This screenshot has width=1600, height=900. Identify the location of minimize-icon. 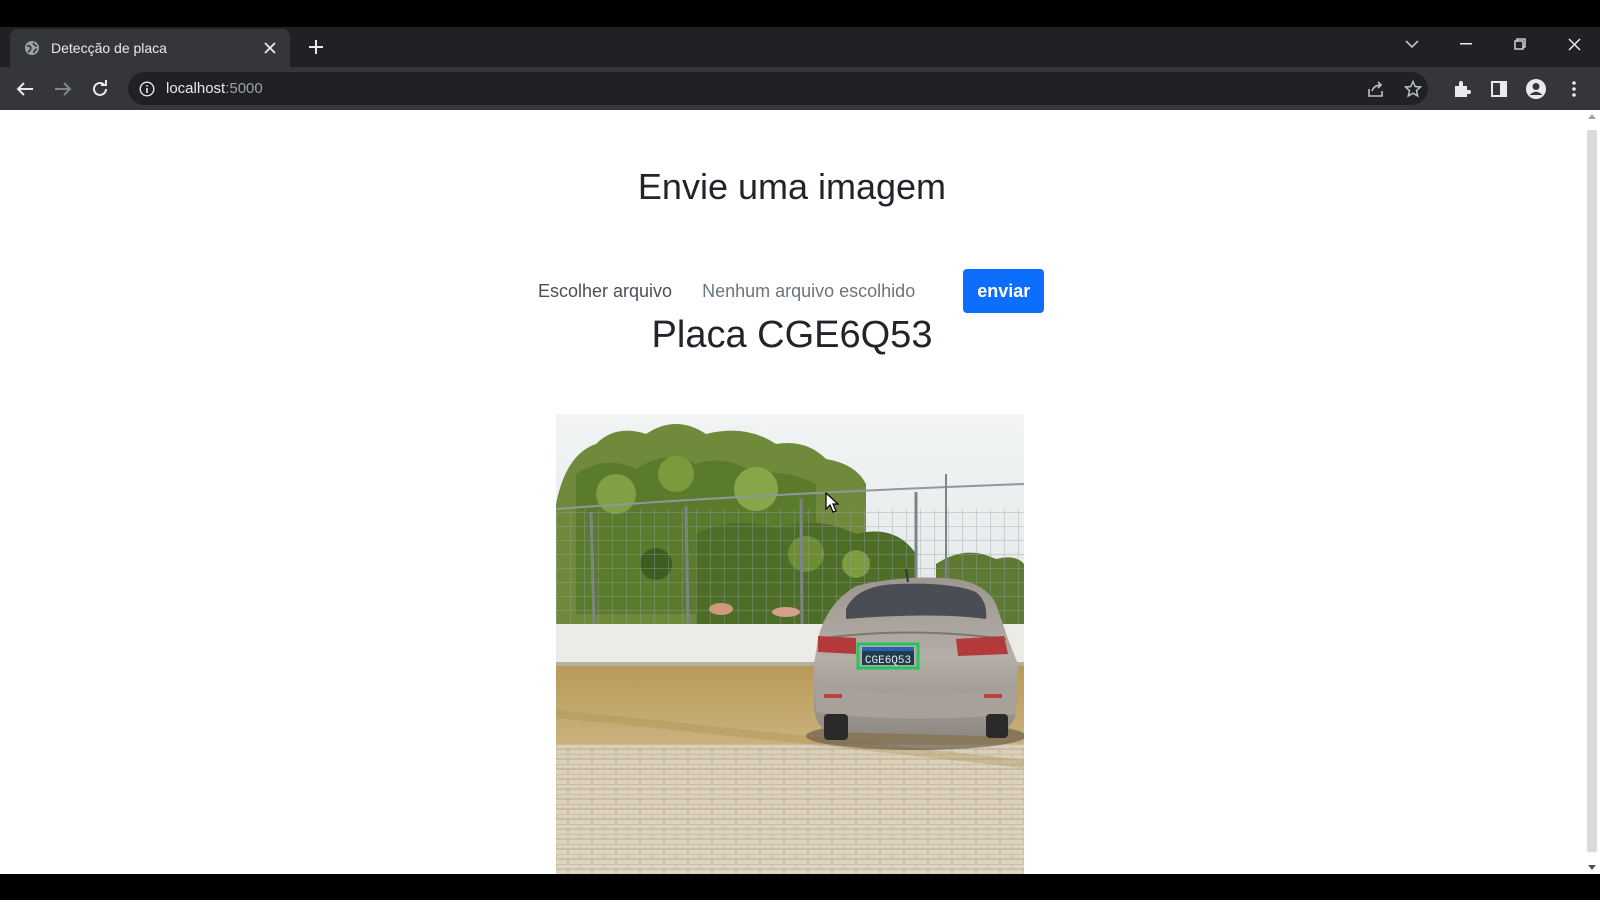
(1466, 44).